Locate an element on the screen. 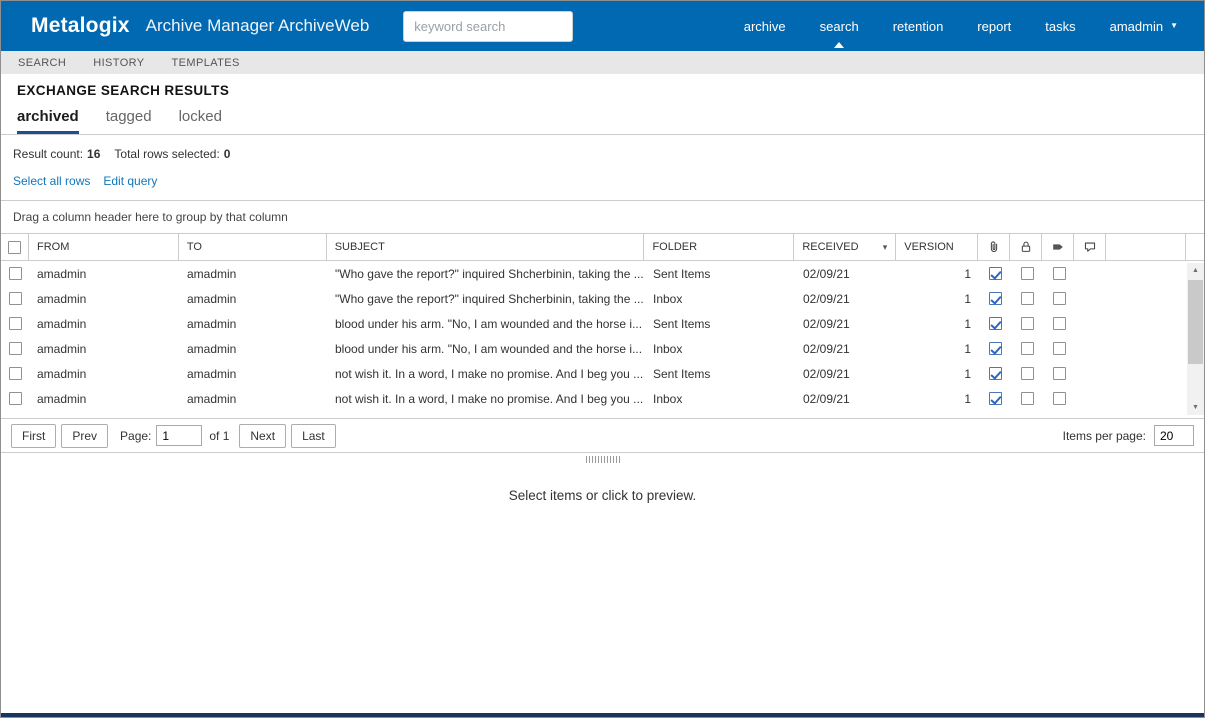 The height and width of the screenshot is (718, 1205). rows-selected-value: 0 is located at coordinates (227, 154).